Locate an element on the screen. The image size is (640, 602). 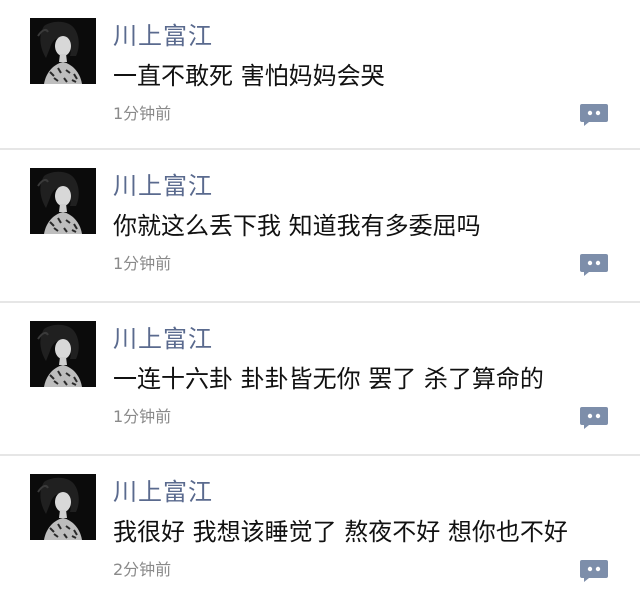
post-content: 你就这么丢下我 知道我有多委屈吗 is located at coordinates (297, 226).